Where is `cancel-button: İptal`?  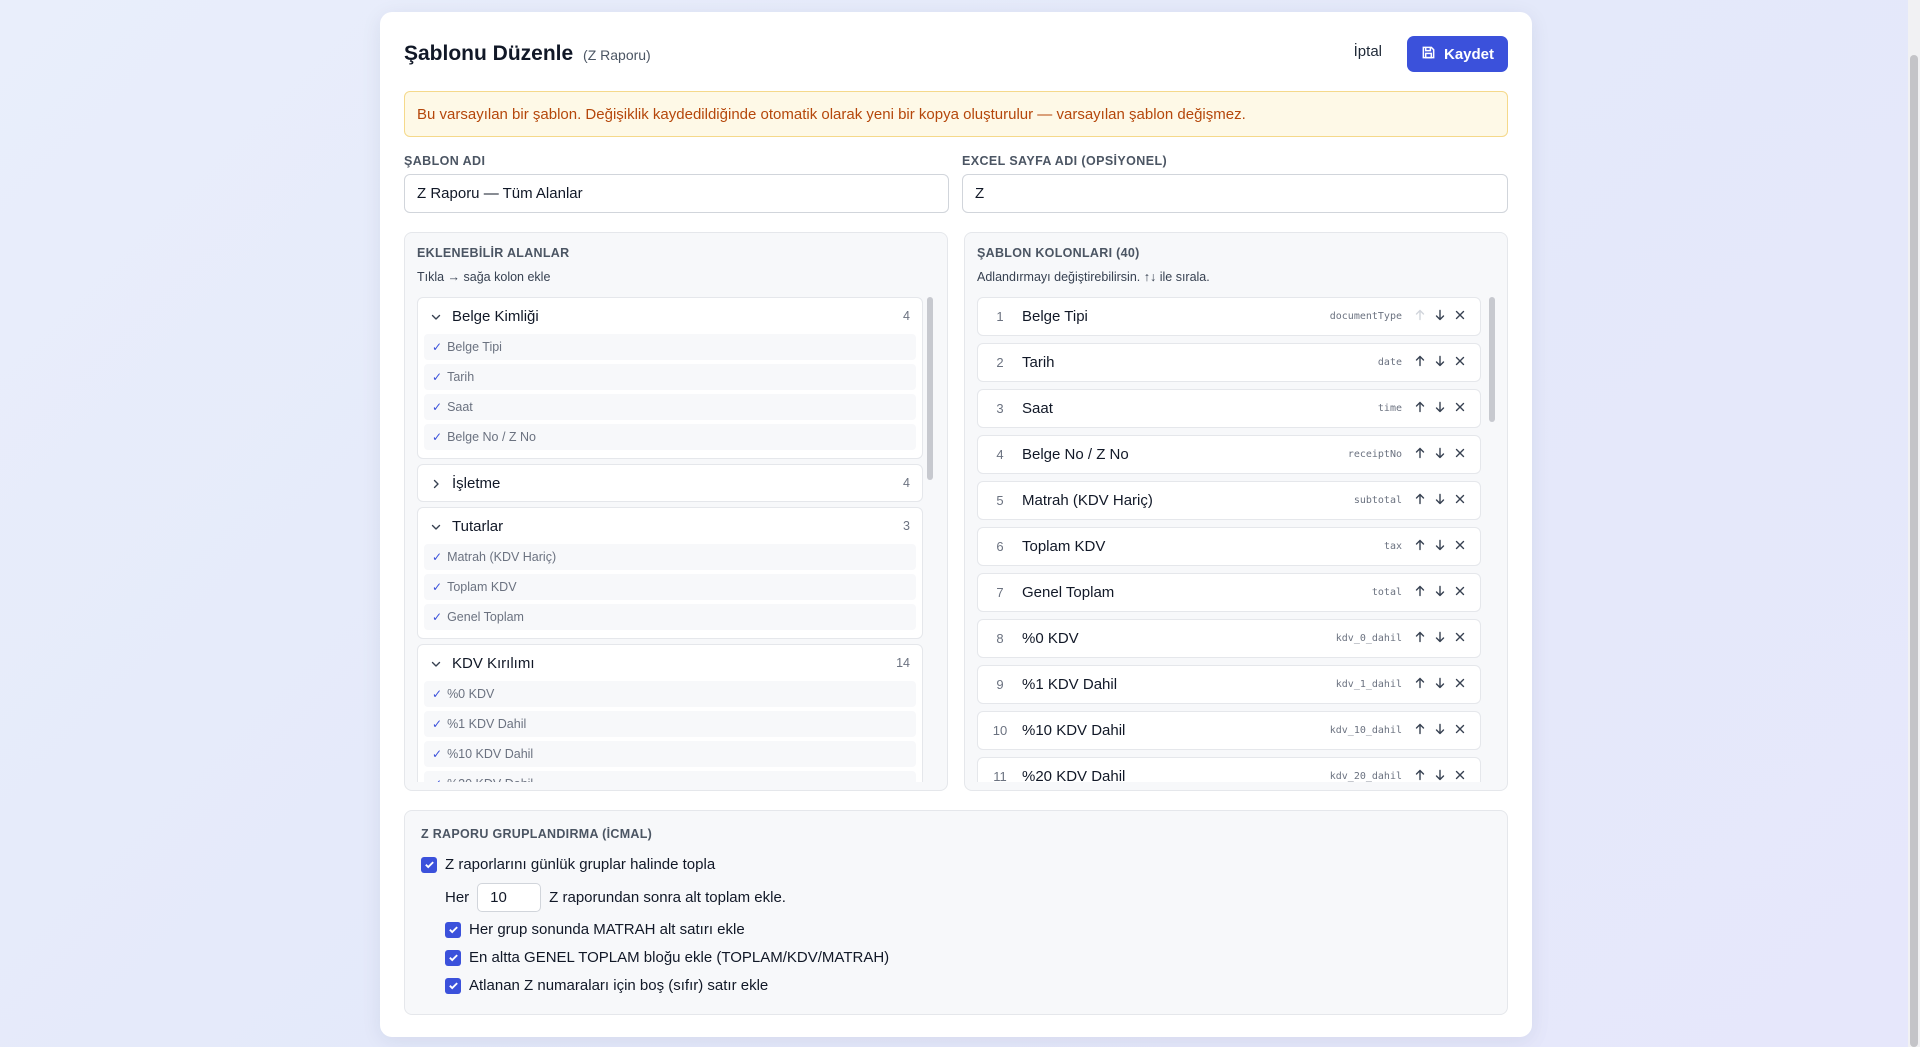 cancel-button: İptal is located at coordinates (1368, 51).